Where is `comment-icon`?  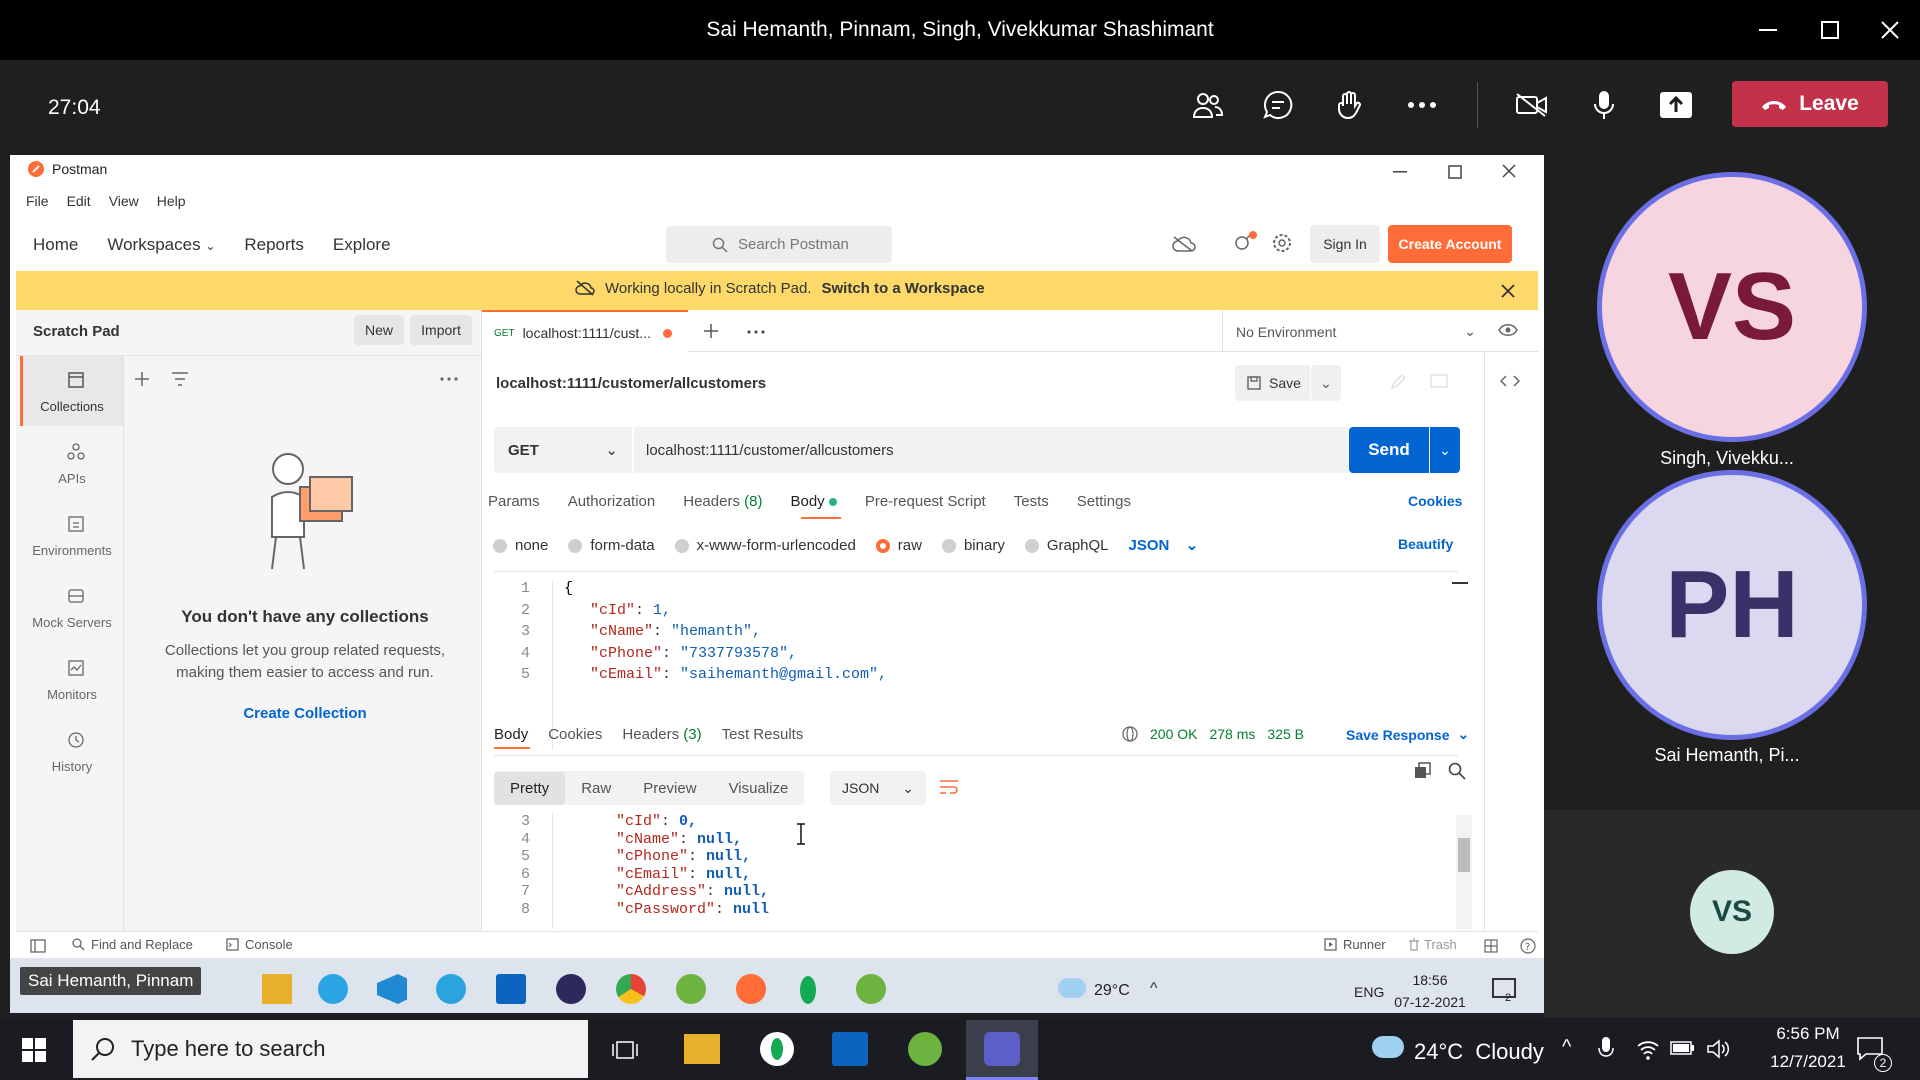 comment-icon is located at coordinates (1439, 382).